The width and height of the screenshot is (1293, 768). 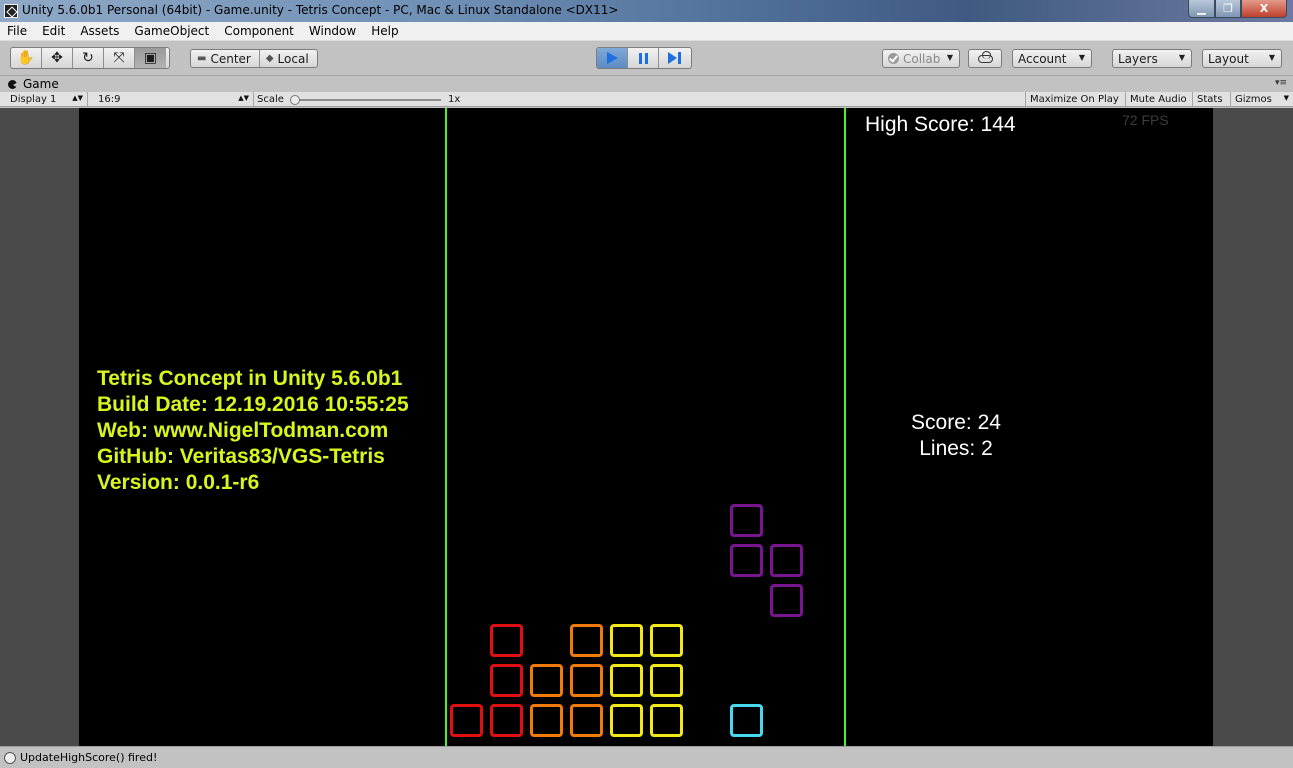 I want to click on pivot-center-button: ▬ Center, so click(x=225, y=58).